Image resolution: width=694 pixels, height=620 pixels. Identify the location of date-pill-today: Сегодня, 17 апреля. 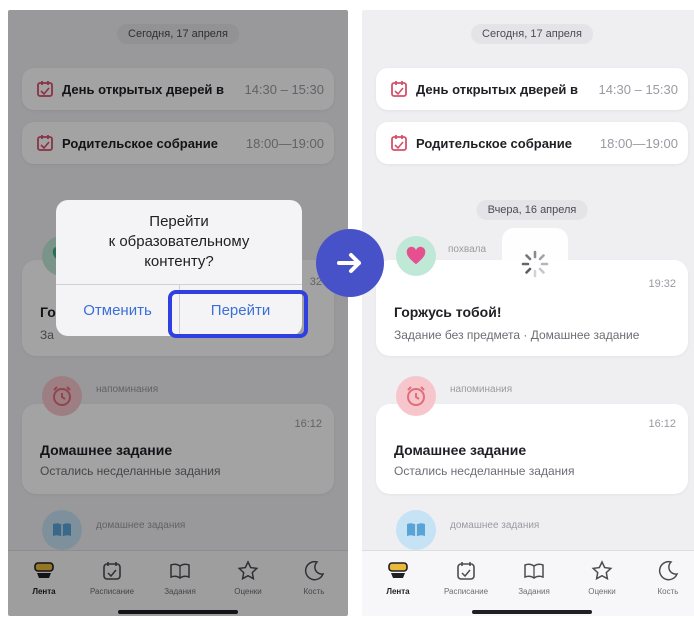
(532, 34).